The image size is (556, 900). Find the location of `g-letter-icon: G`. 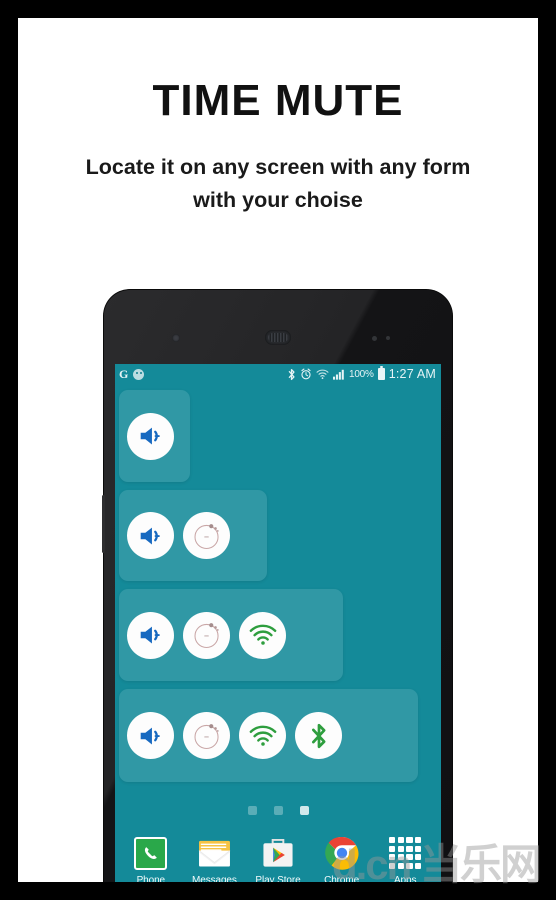

g-letter-icon: G is located at coordinates (124, 374).